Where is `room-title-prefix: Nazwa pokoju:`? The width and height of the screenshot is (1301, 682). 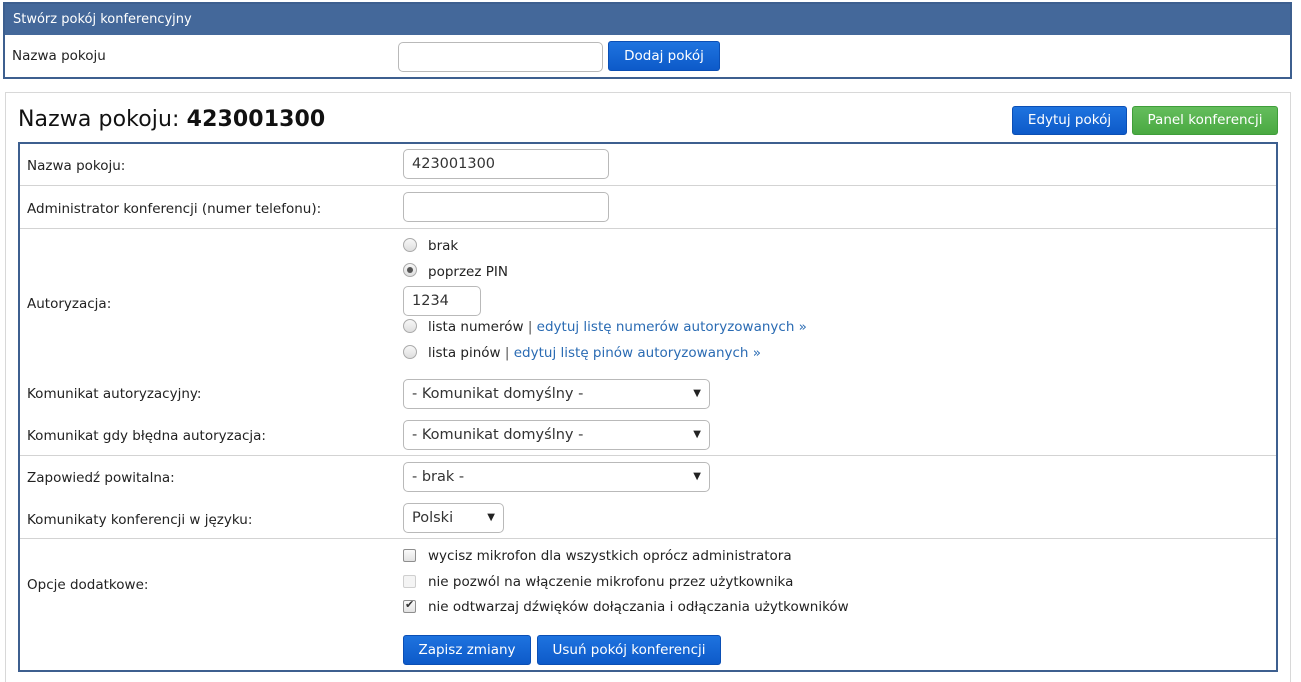
room-title-prefix: Nazwa pokoju: is located at coordinates (99, 119).